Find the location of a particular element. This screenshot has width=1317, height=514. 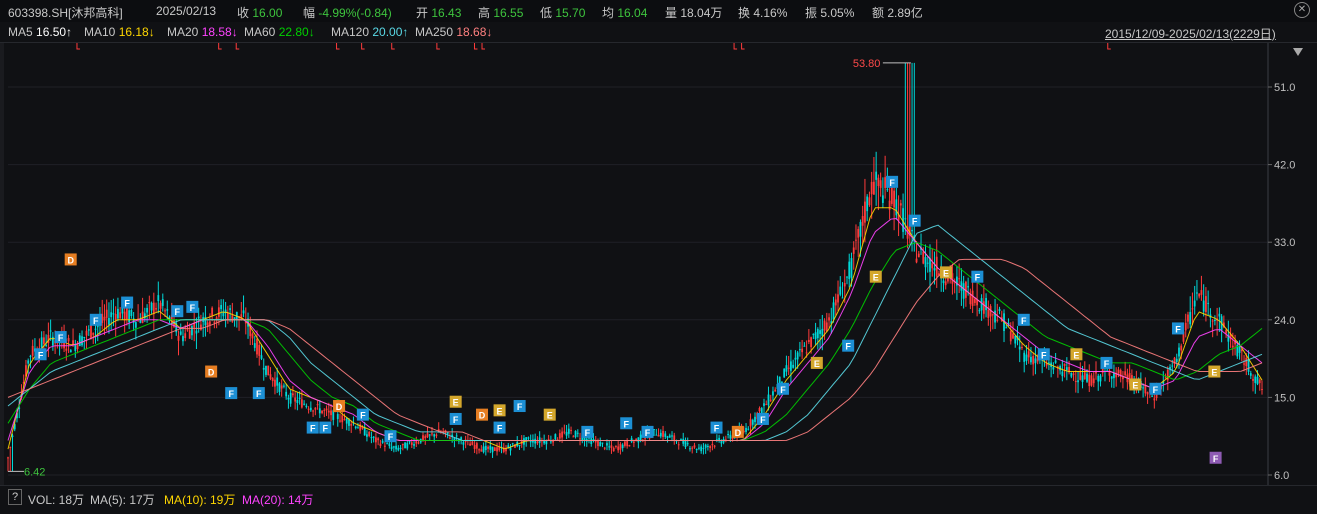

ma120-legend: MA120 20.00↑ is located at coordinates (369, 32).